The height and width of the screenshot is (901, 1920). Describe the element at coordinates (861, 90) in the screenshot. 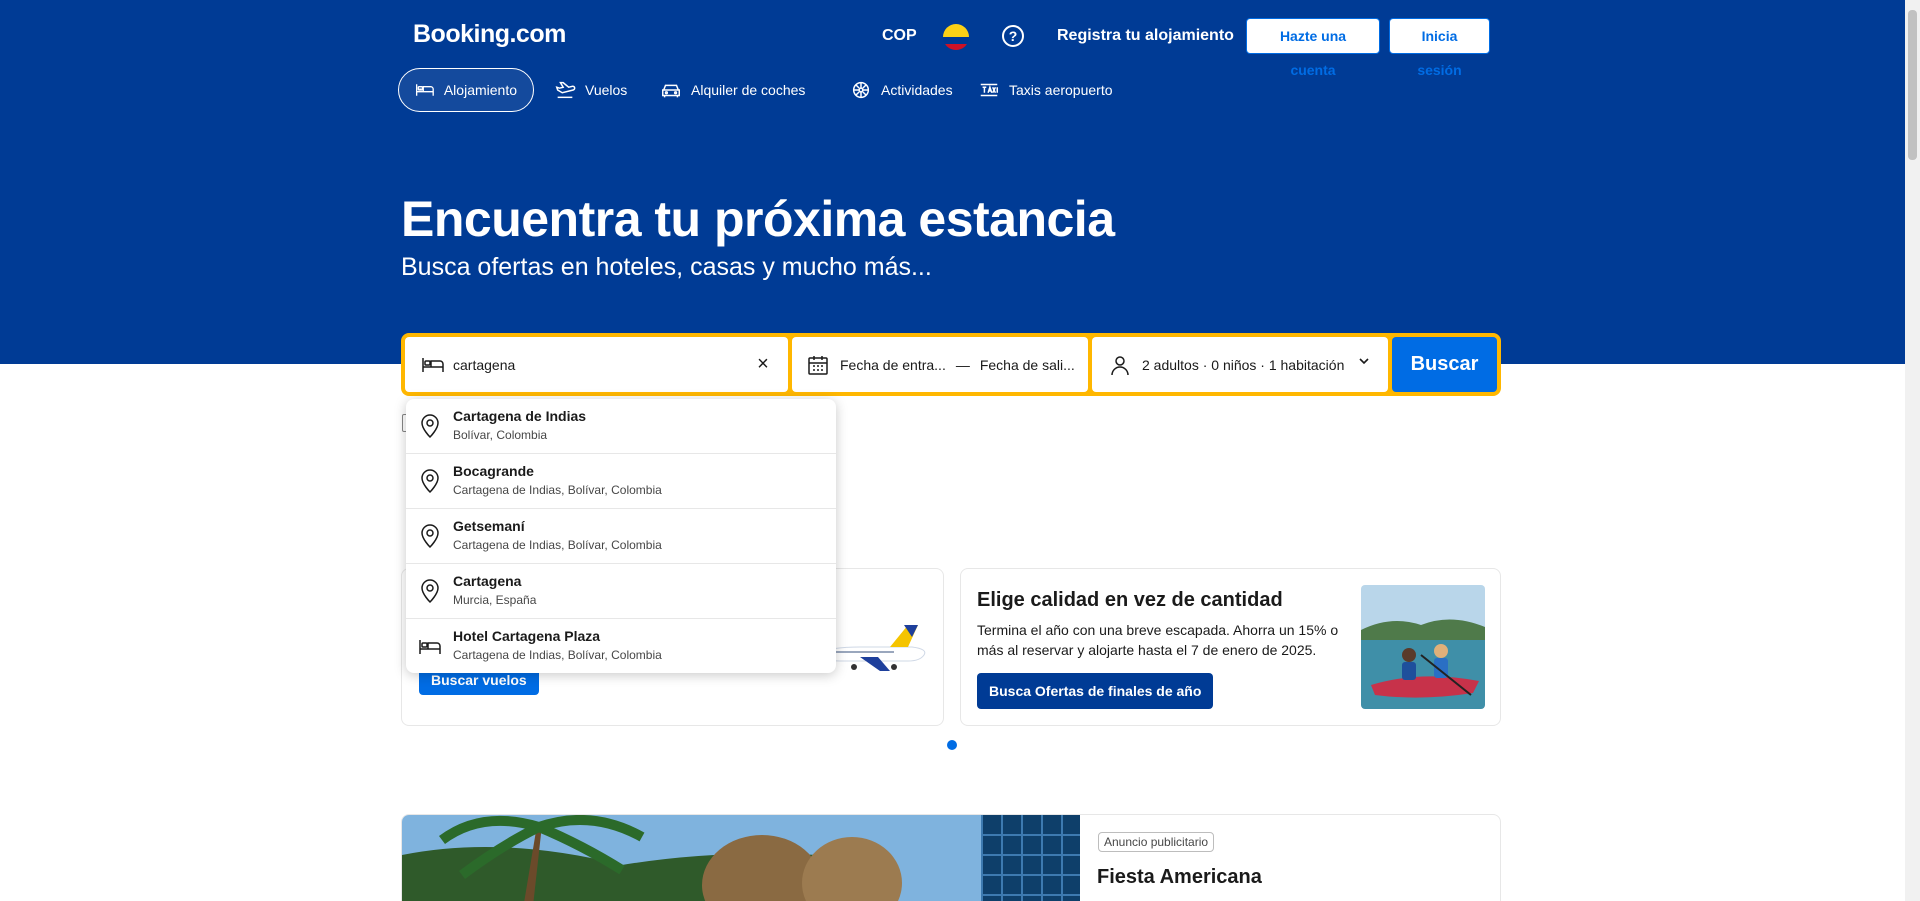

I see `attractions-icon` at that location.